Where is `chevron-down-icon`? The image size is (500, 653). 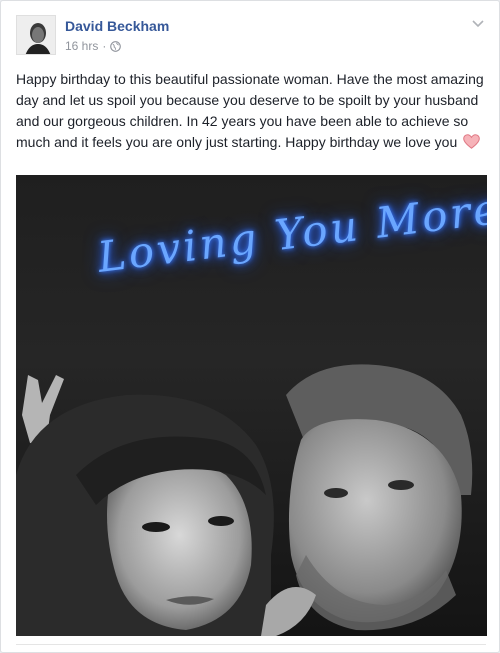
chevron-down-icon is located at coordinates (478, 23).